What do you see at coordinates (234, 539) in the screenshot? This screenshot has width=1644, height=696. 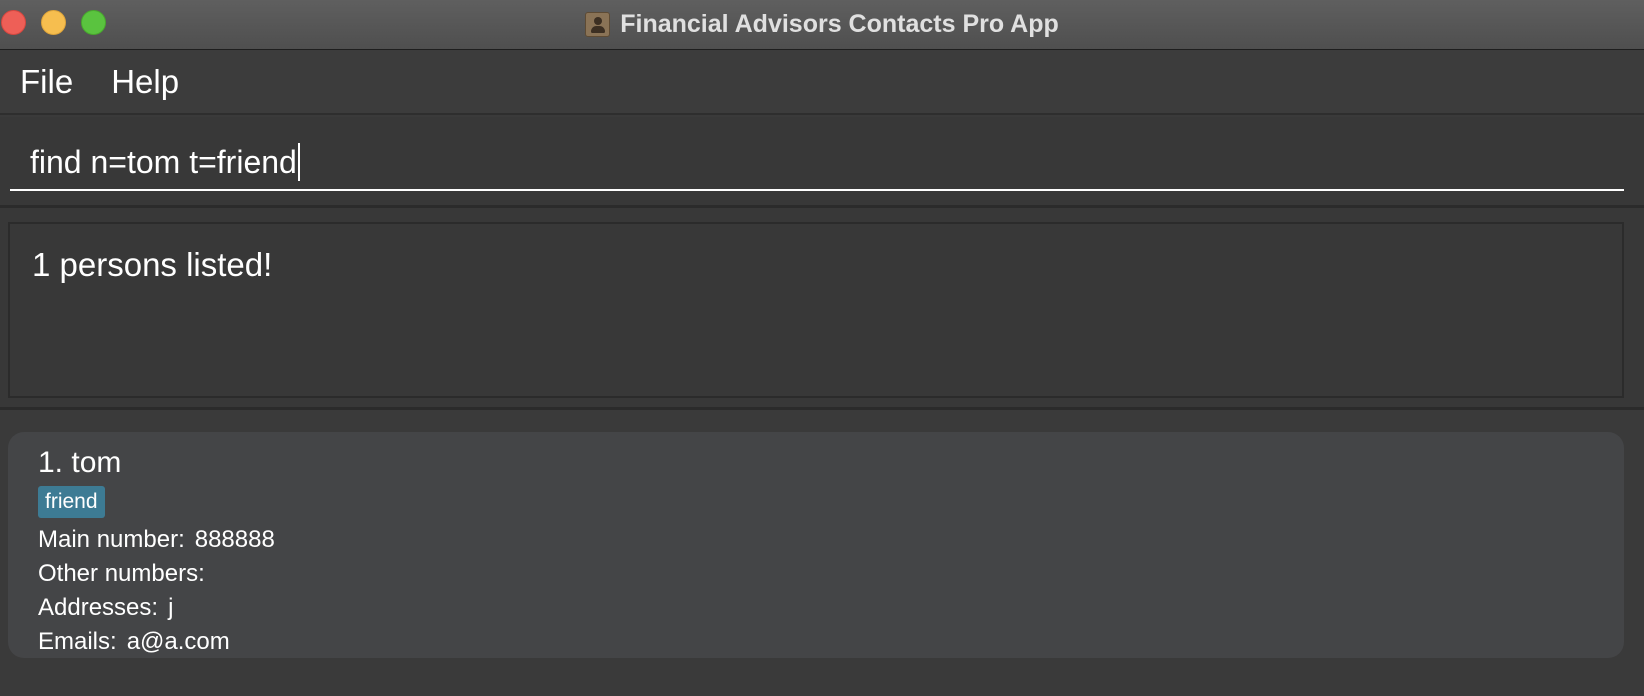 I see `main-number-value: 888888` at bounding box center [234, 539].